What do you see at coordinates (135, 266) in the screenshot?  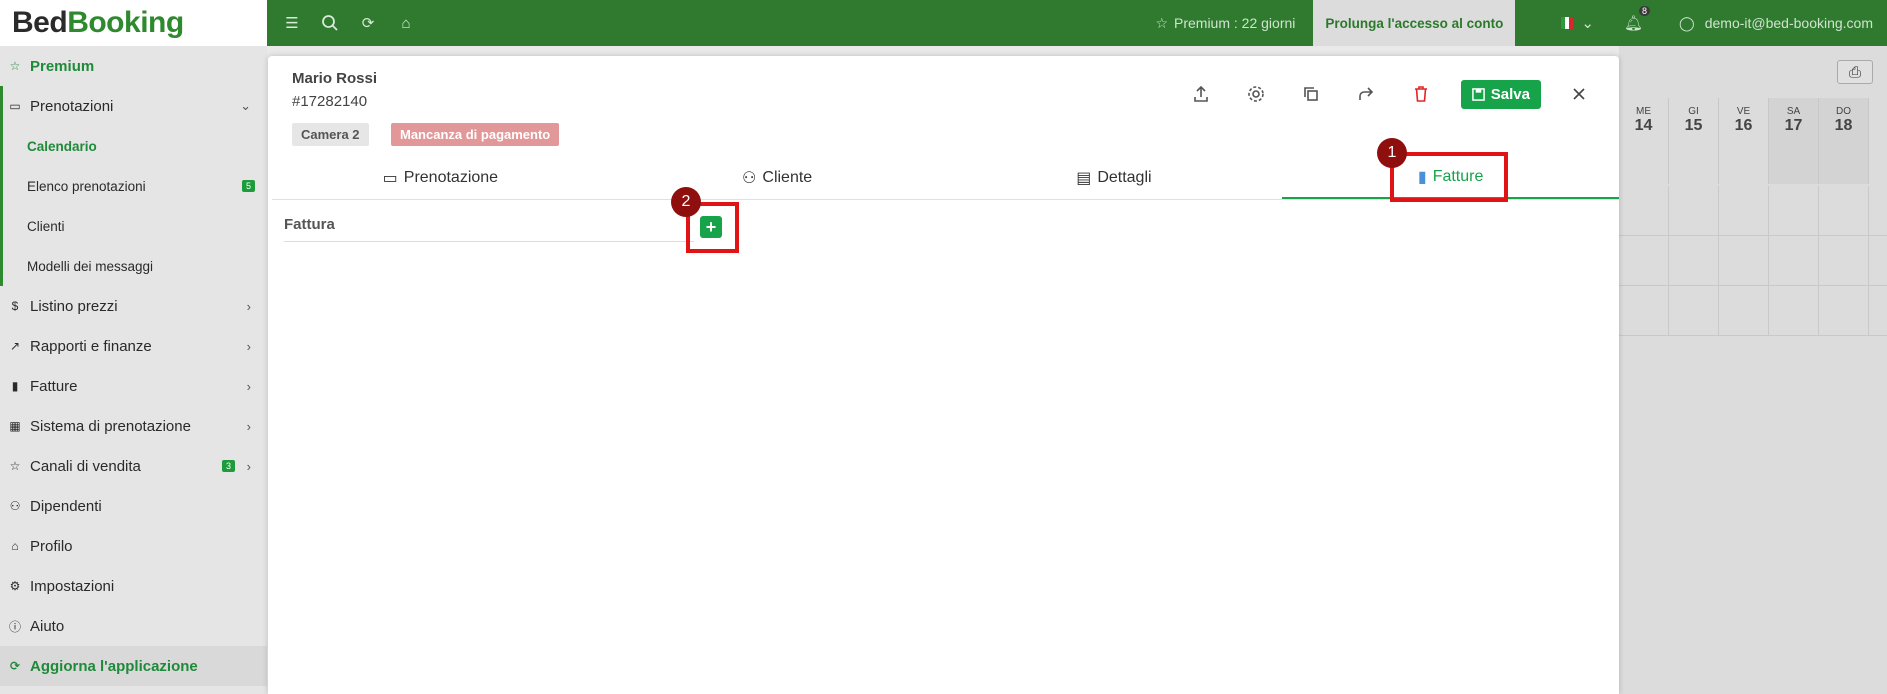 I see `sidebar-item-modelli: Modelli dei messaggi` at bounding box center [135, 266].